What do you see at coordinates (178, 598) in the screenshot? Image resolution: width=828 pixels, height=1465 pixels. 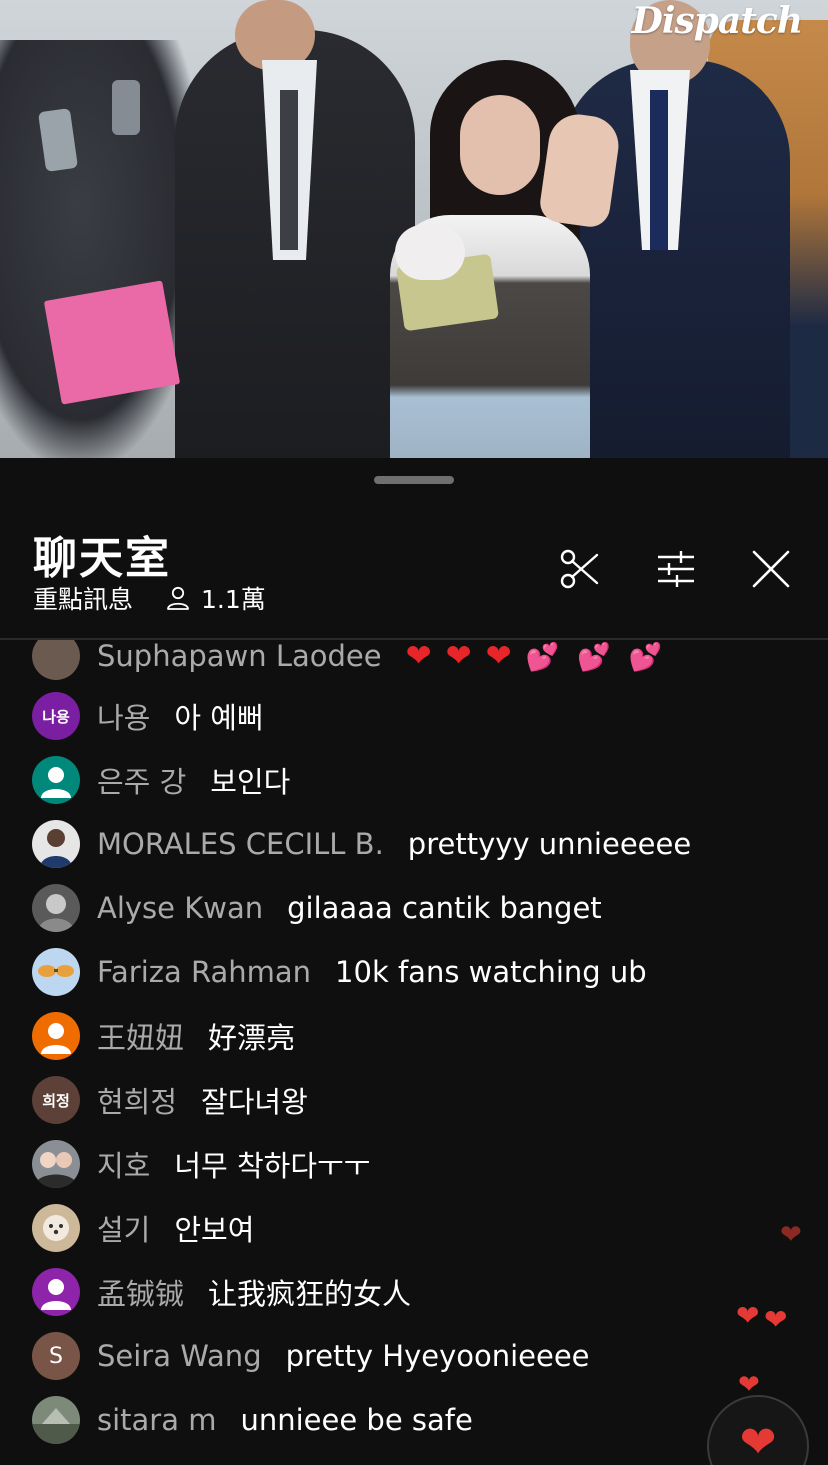 I see `person-icon` at bounding box center [178, 598].